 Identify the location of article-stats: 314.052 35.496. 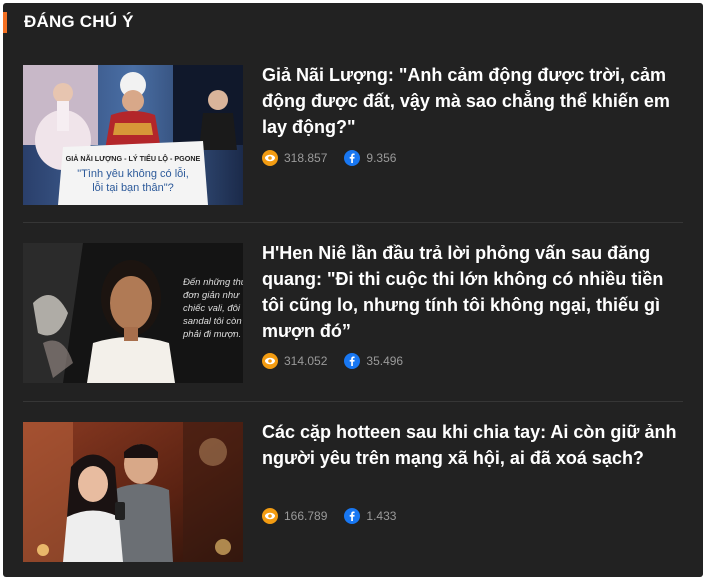
(341, 361).